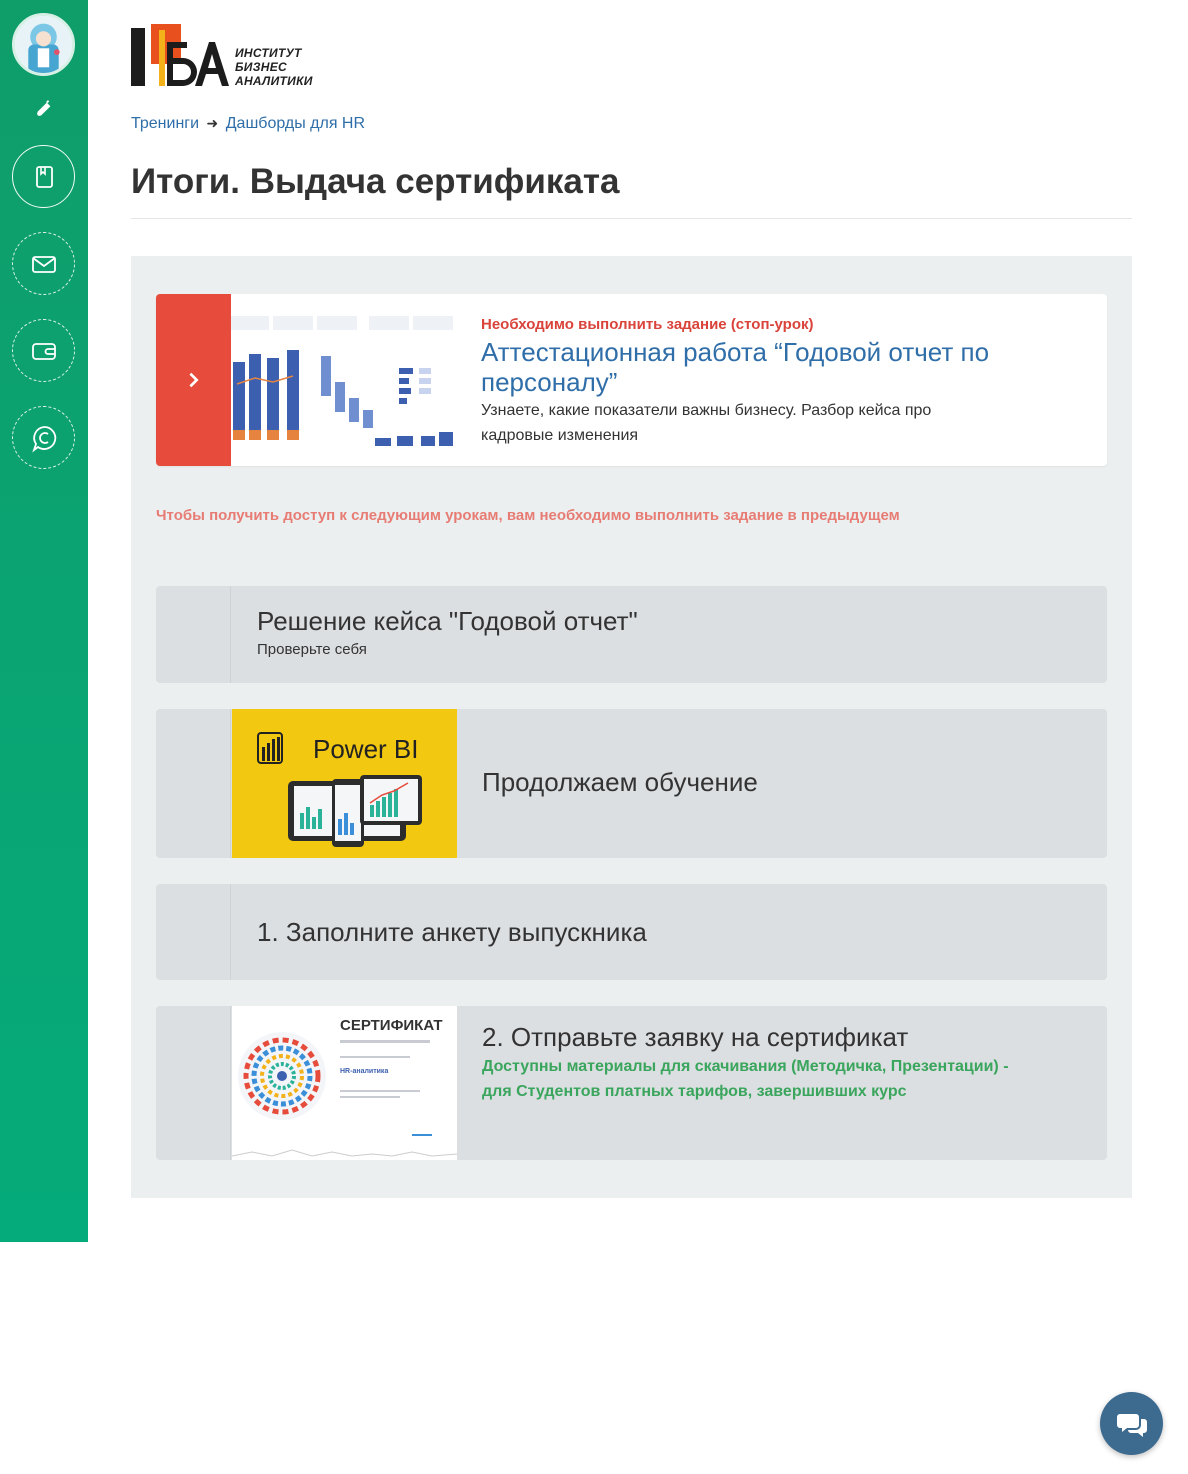  I want to click on powerbi-illustration, so click(339, 789).